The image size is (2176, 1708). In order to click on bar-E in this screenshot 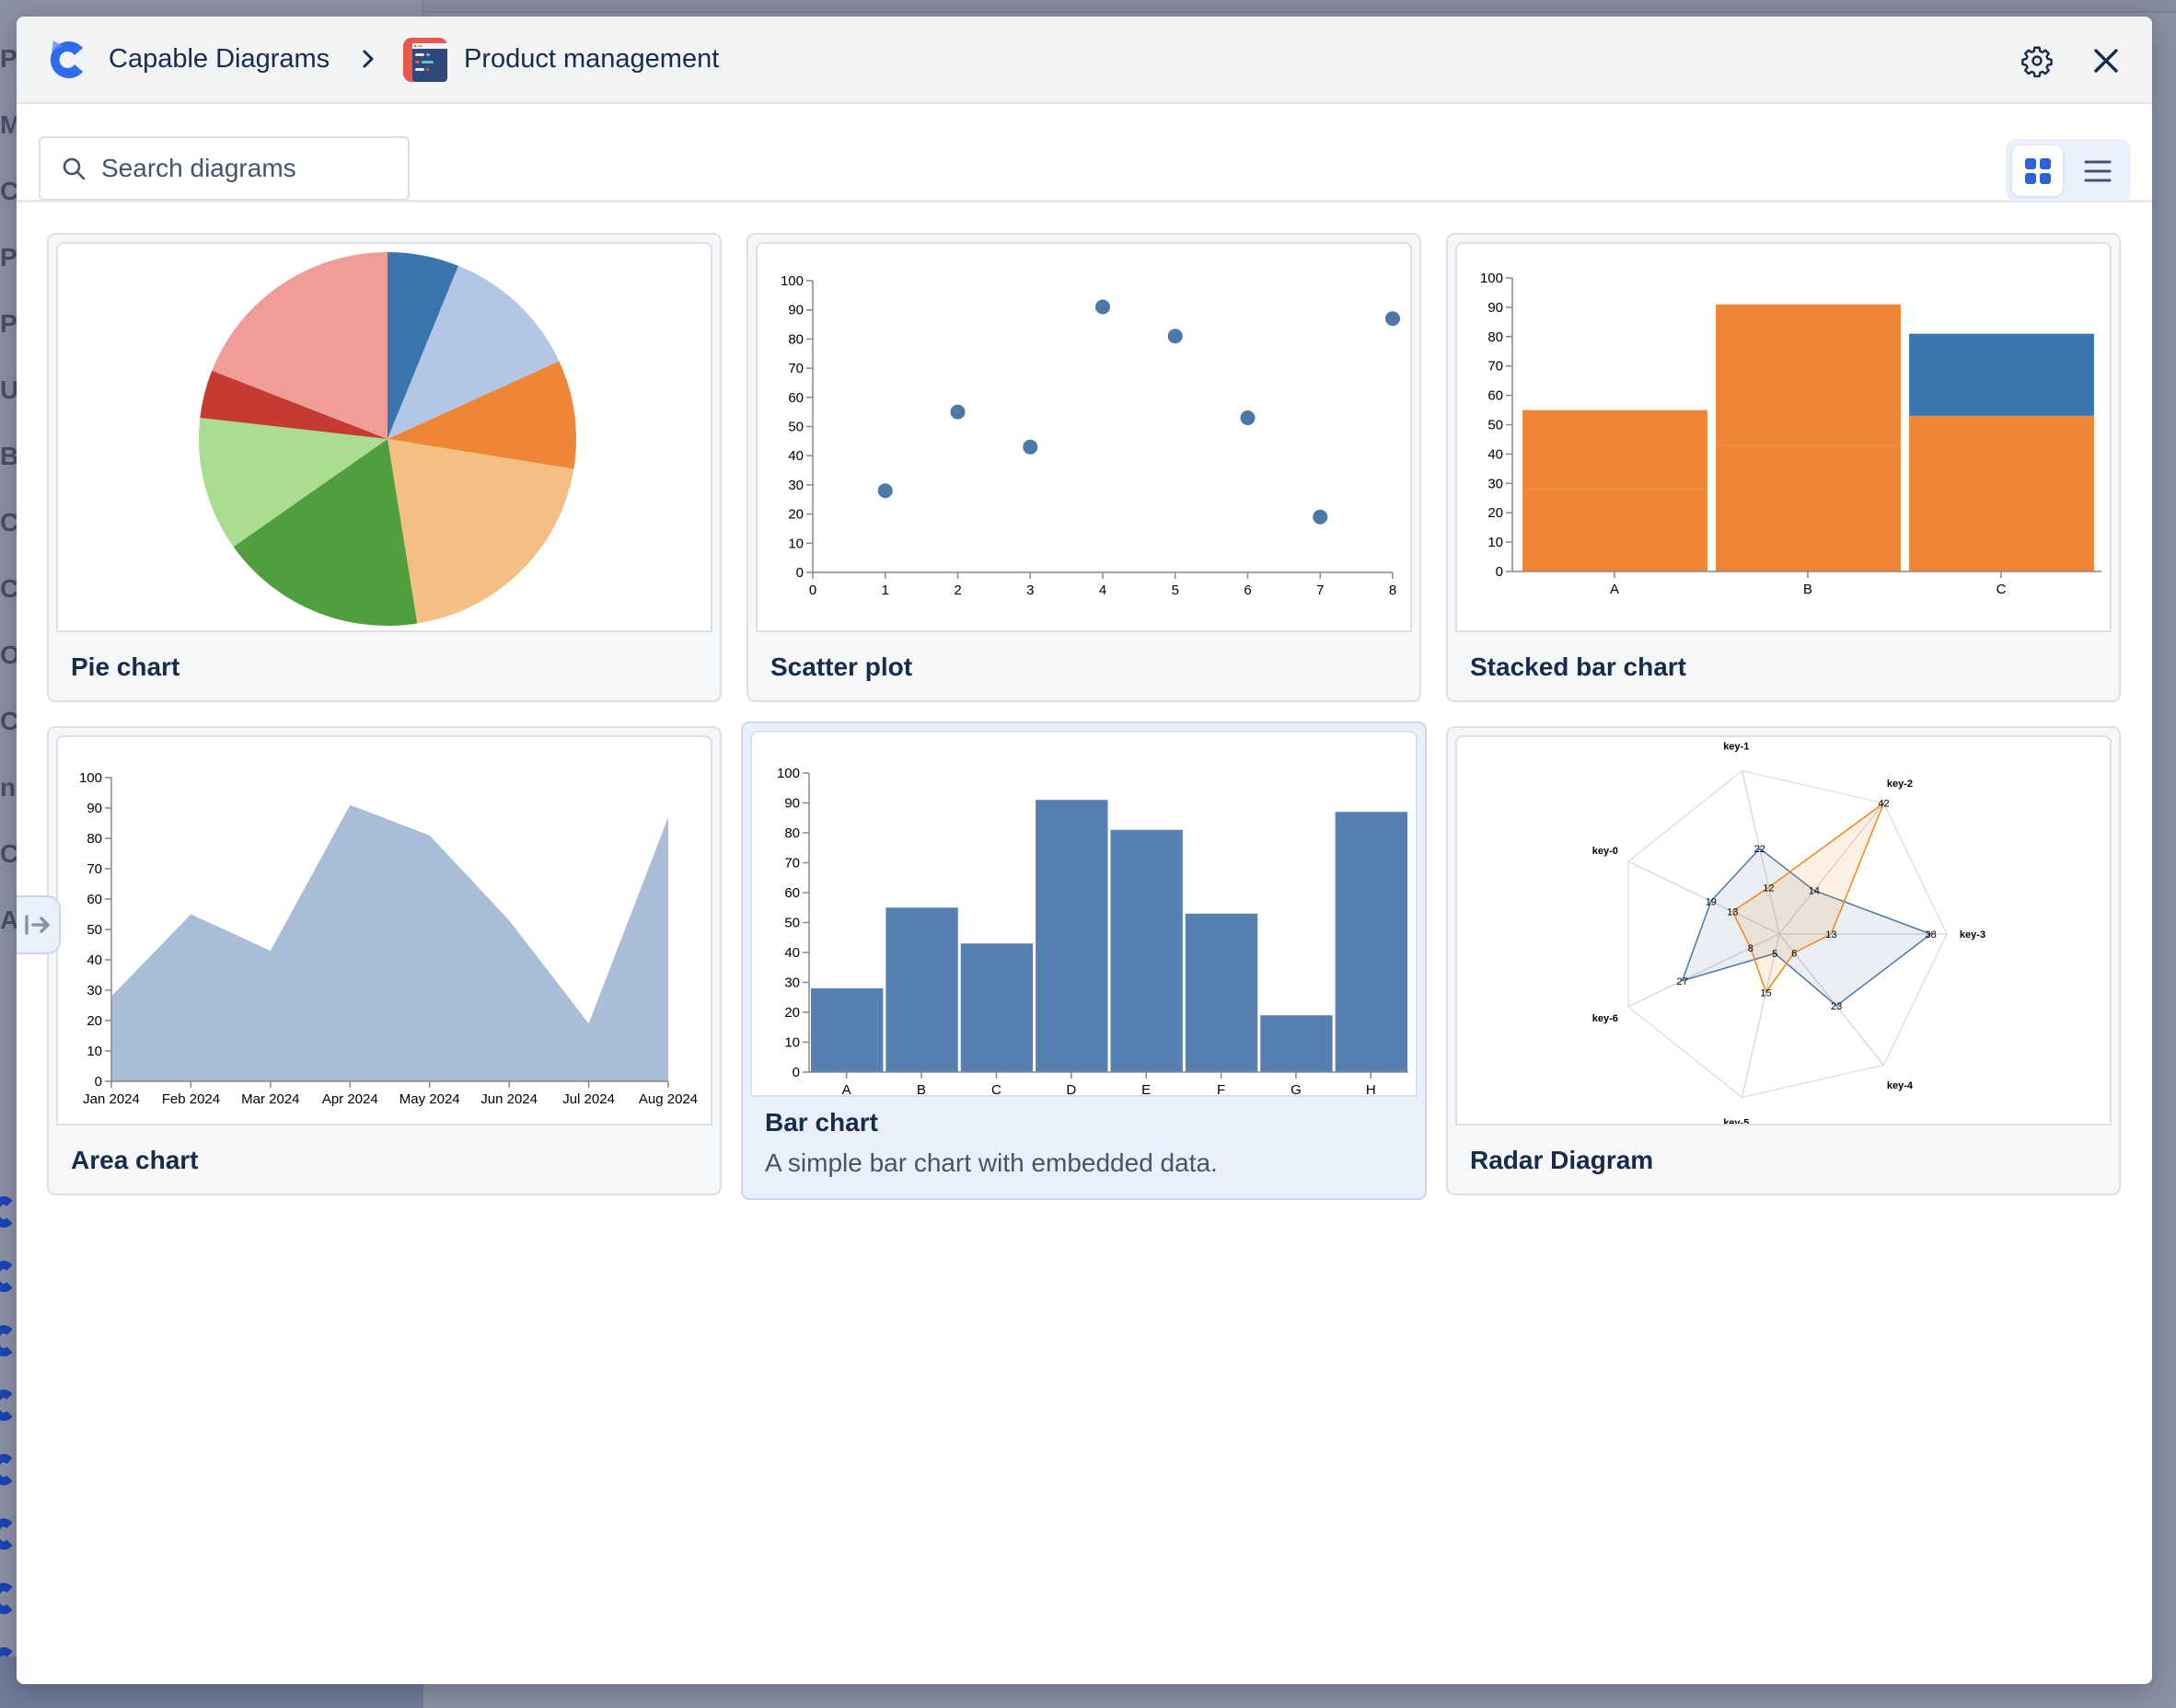, I will do `click(1146, 951)`.